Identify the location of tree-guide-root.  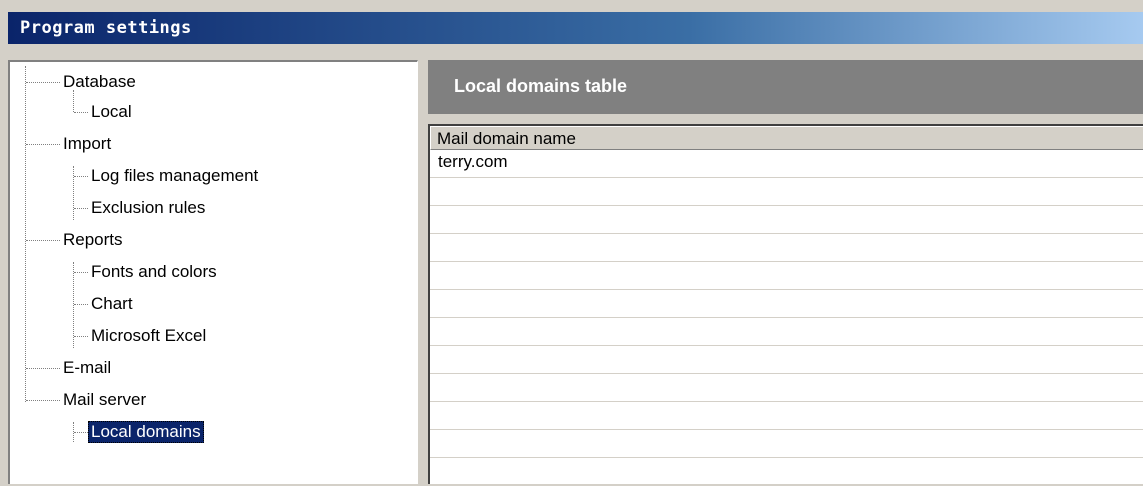
(25, 234).